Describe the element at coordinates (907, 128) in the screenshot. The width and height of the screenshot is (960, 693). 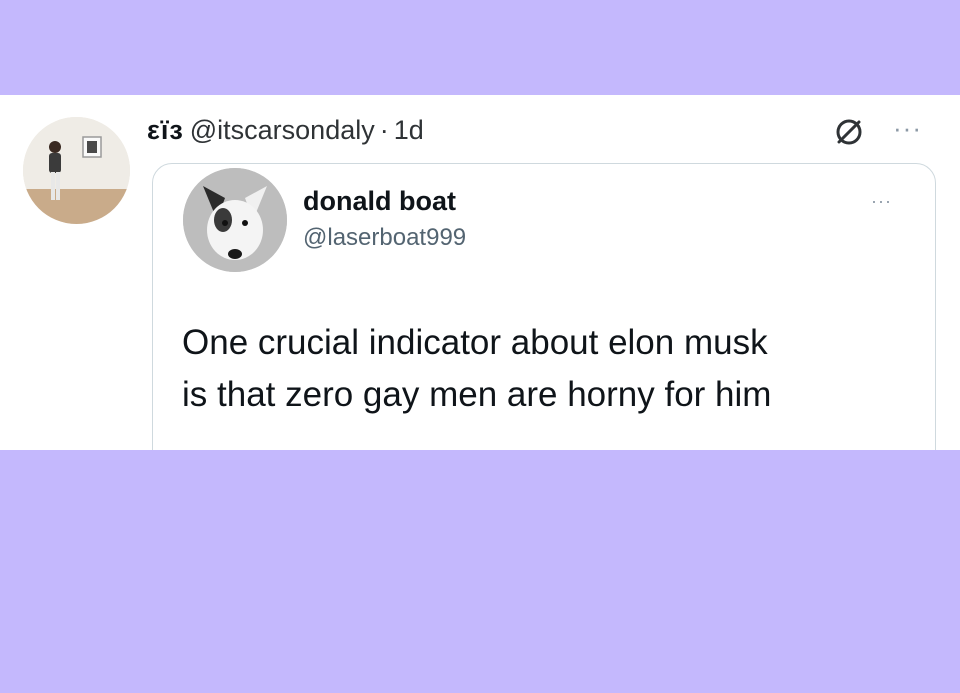
I see `more-options-icon: ···` at that location.